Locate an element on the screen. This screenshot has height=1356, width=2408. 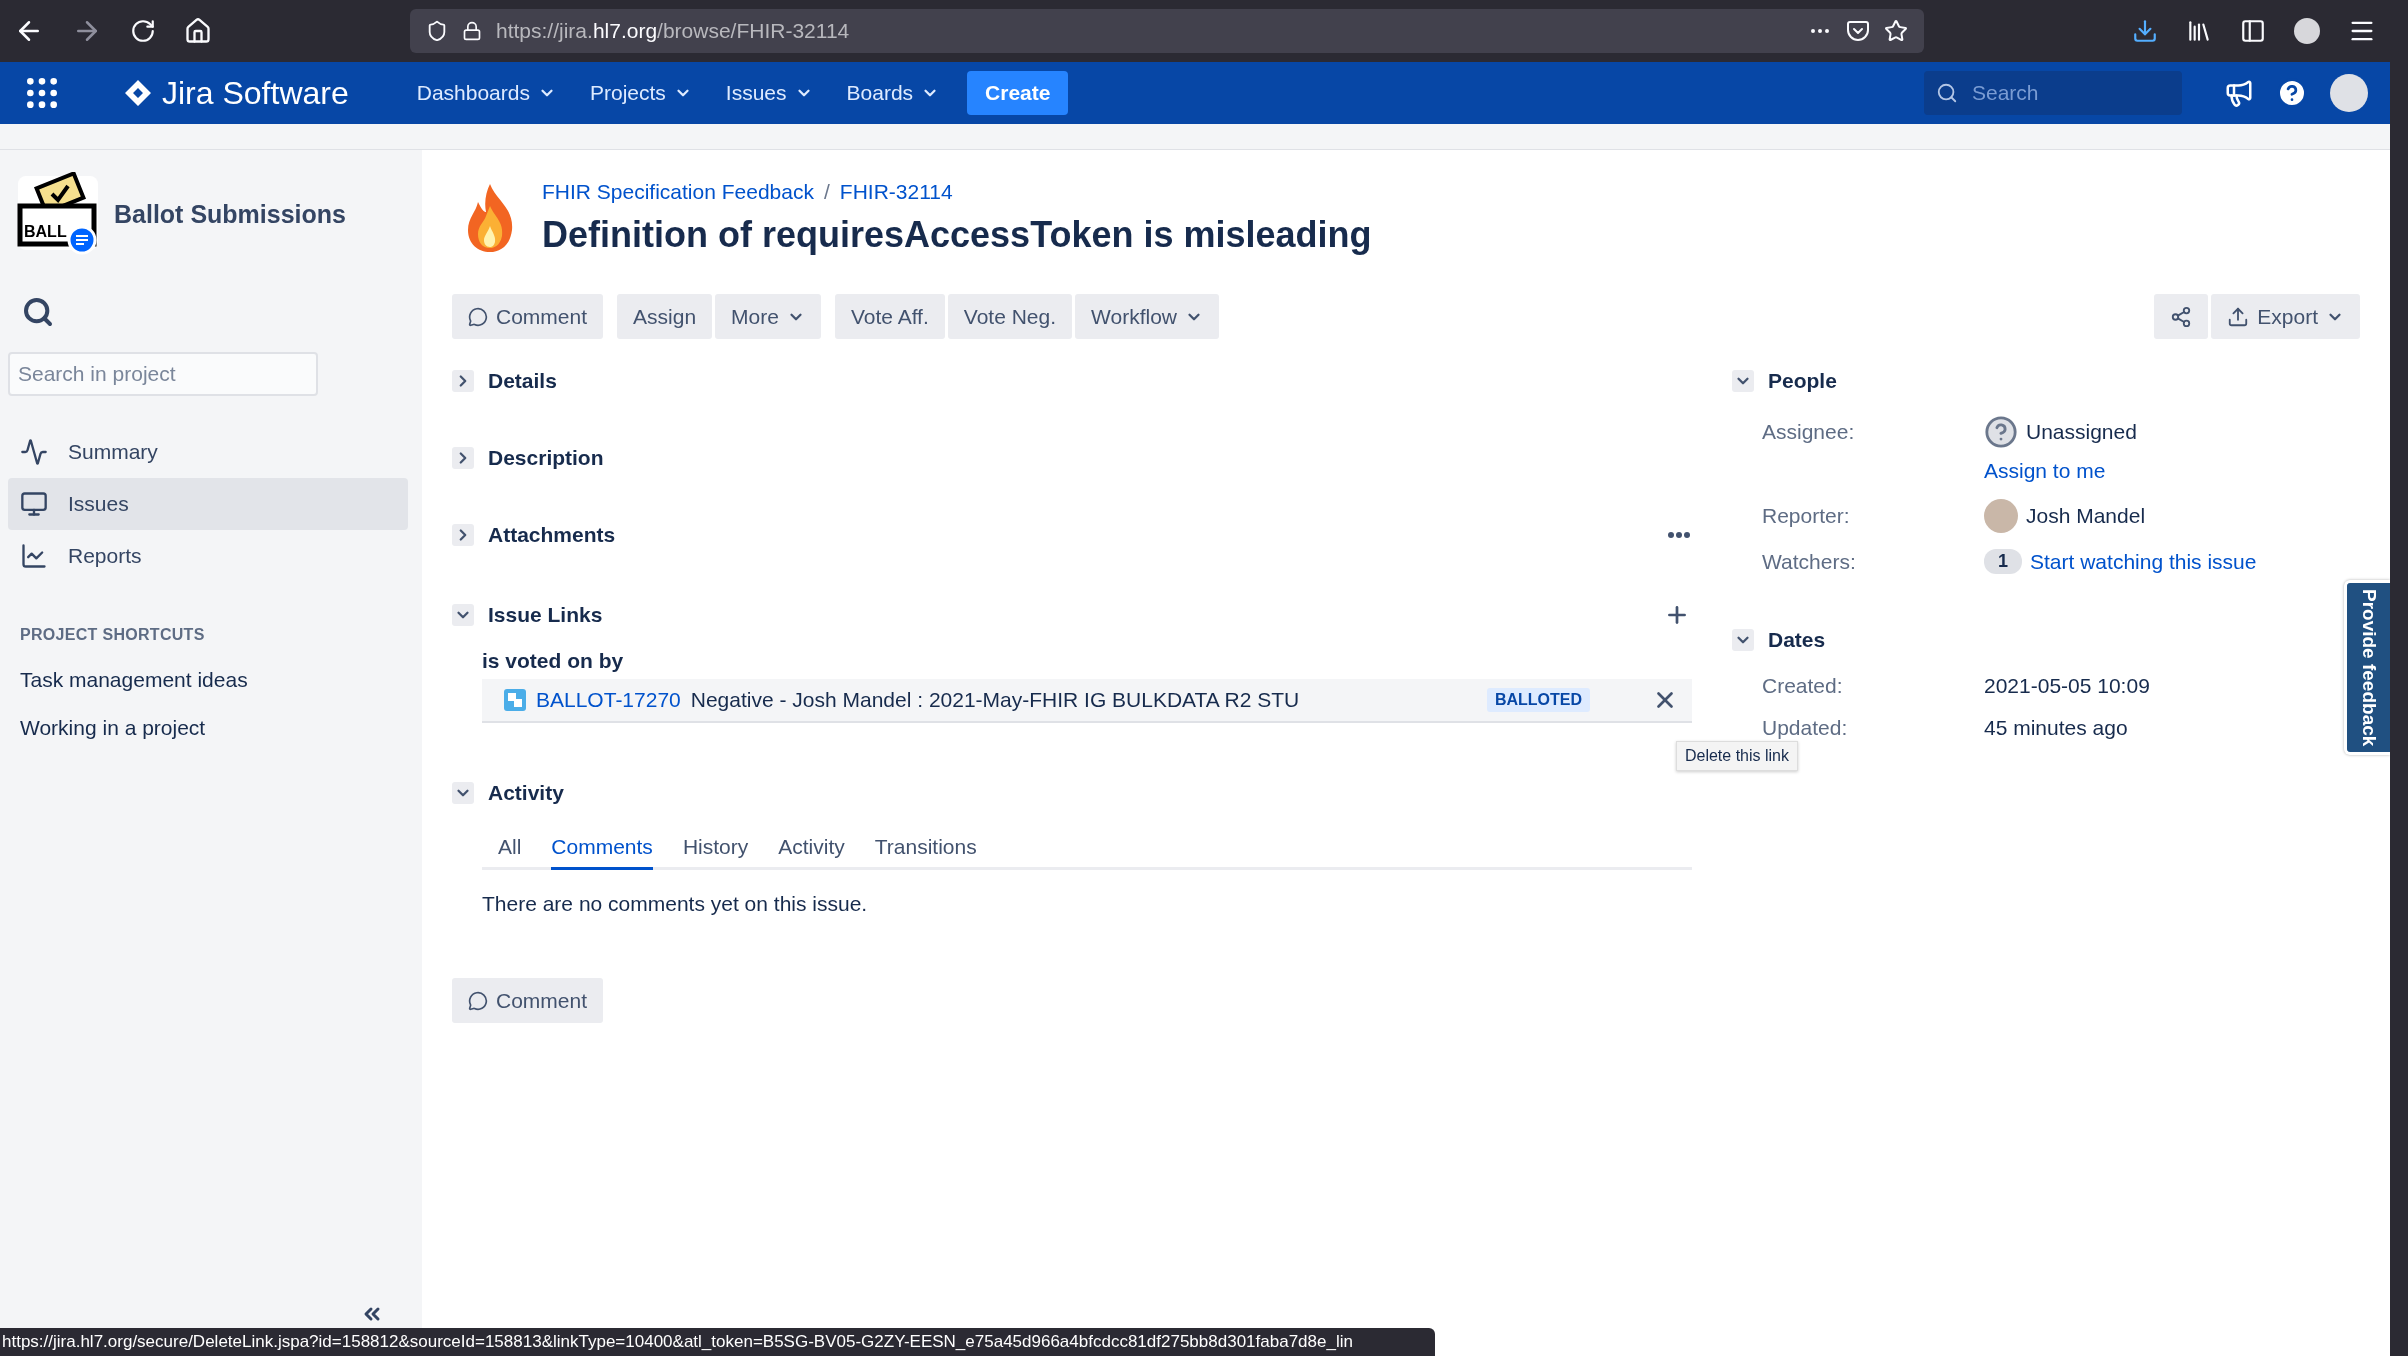
toolbar-button: Assign is located at coordinates (665, 316).